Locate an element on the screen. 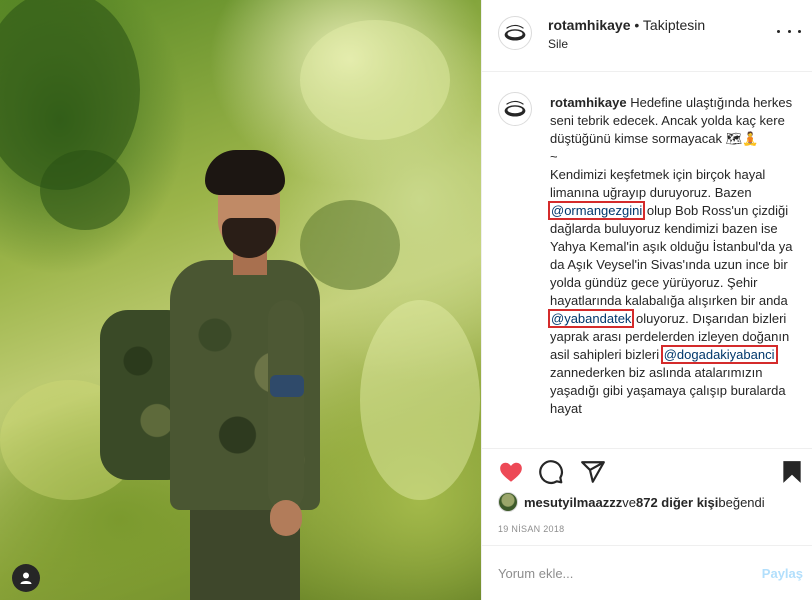  liker-avatar is located at coordinates (508, 502).